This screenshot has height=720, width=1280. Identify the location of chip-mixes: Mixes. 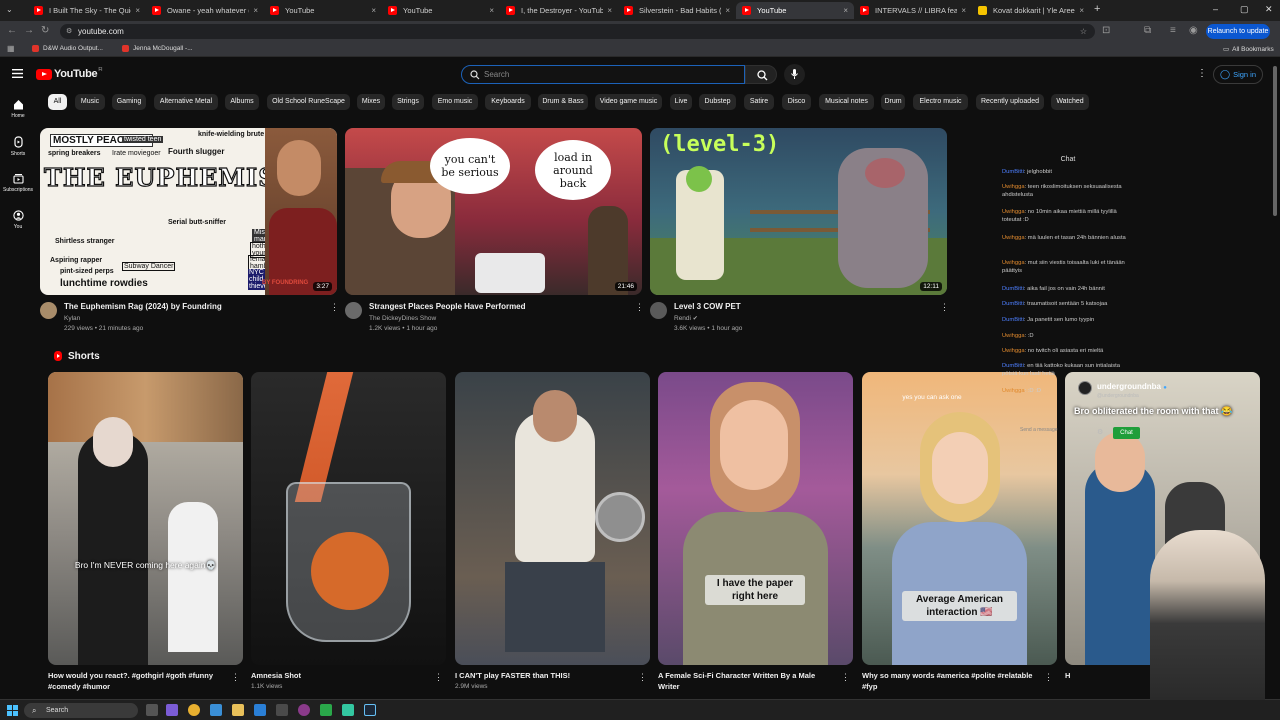
(371, 102).